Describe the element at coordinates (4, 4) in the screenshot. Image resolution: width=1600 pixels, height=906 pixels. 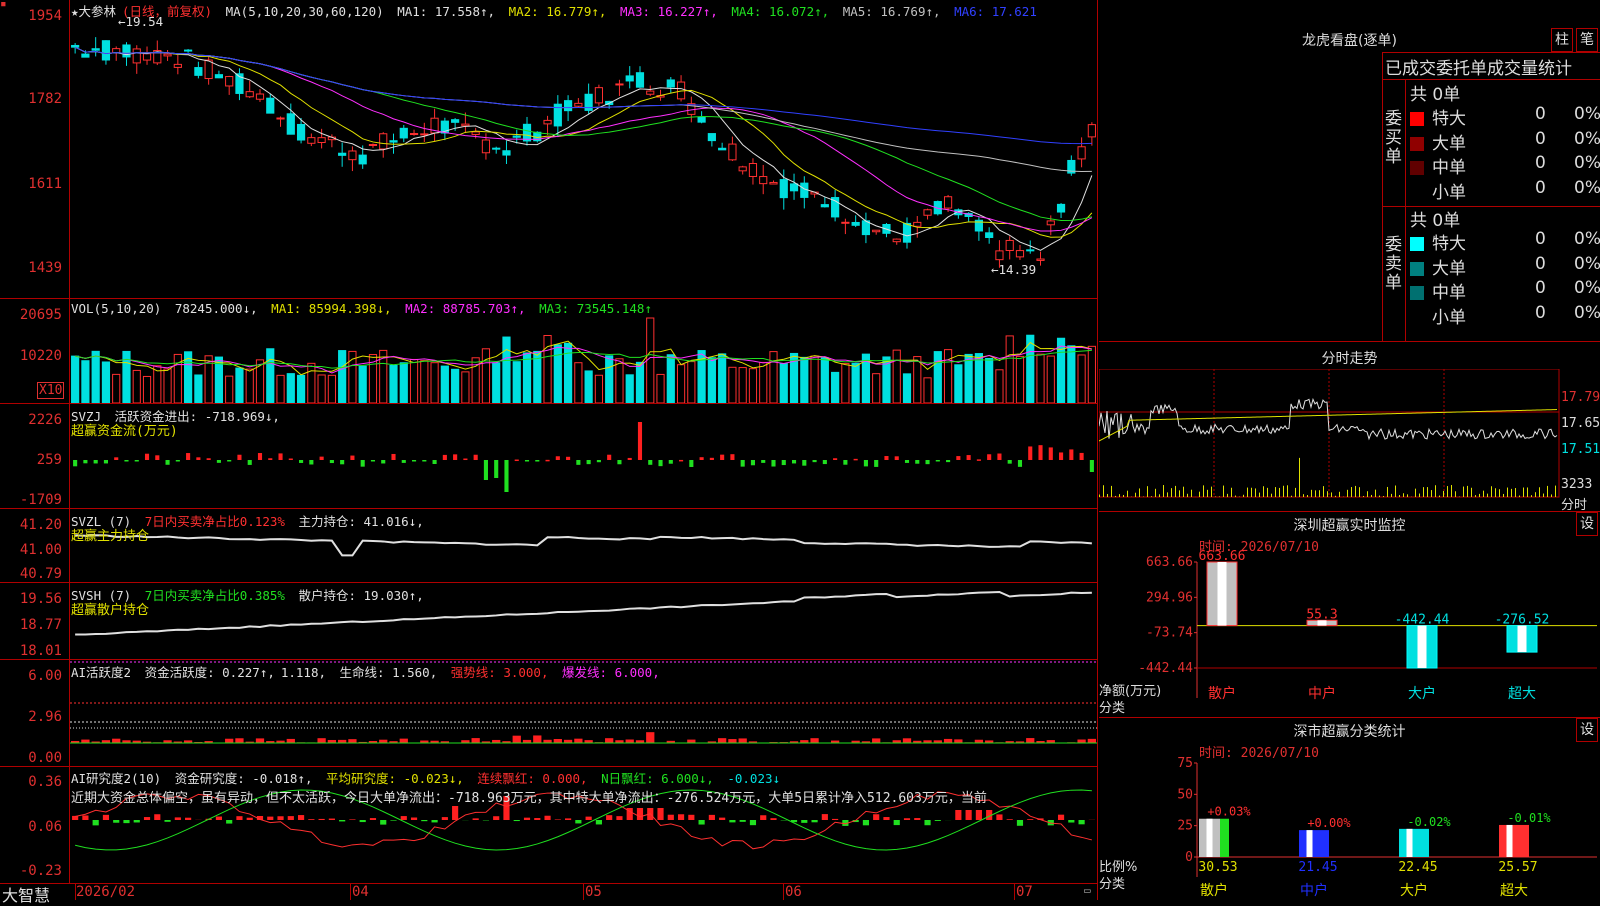
I see `menu-icon: ▪` at that location.